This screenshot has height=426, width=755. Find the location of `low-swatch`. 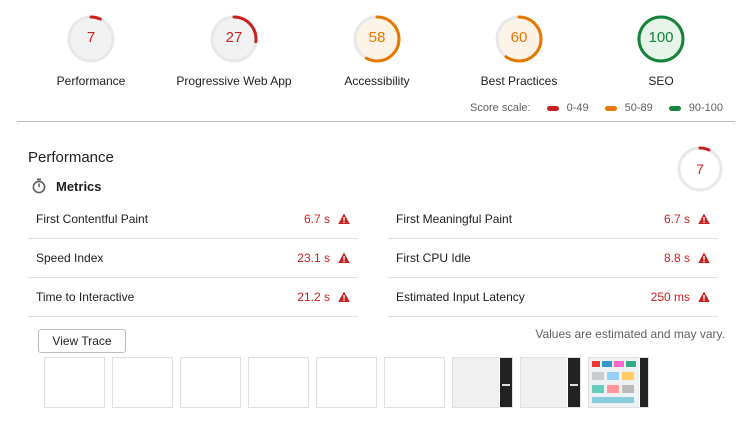

low-swatch is located at coordinates (552, 108).